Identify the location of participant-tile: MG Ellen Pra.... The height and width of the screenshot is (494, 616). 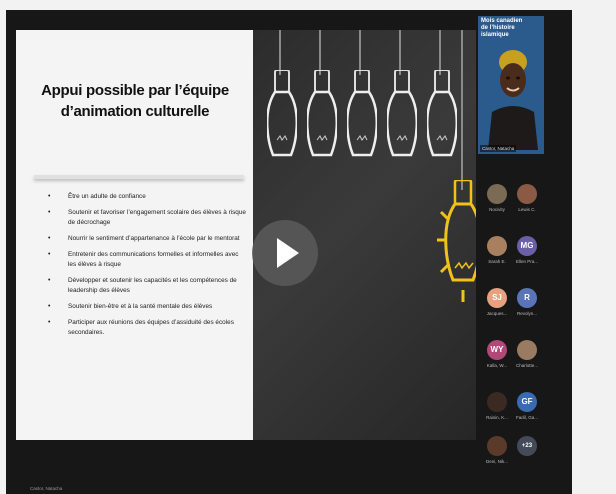
(527, 255).